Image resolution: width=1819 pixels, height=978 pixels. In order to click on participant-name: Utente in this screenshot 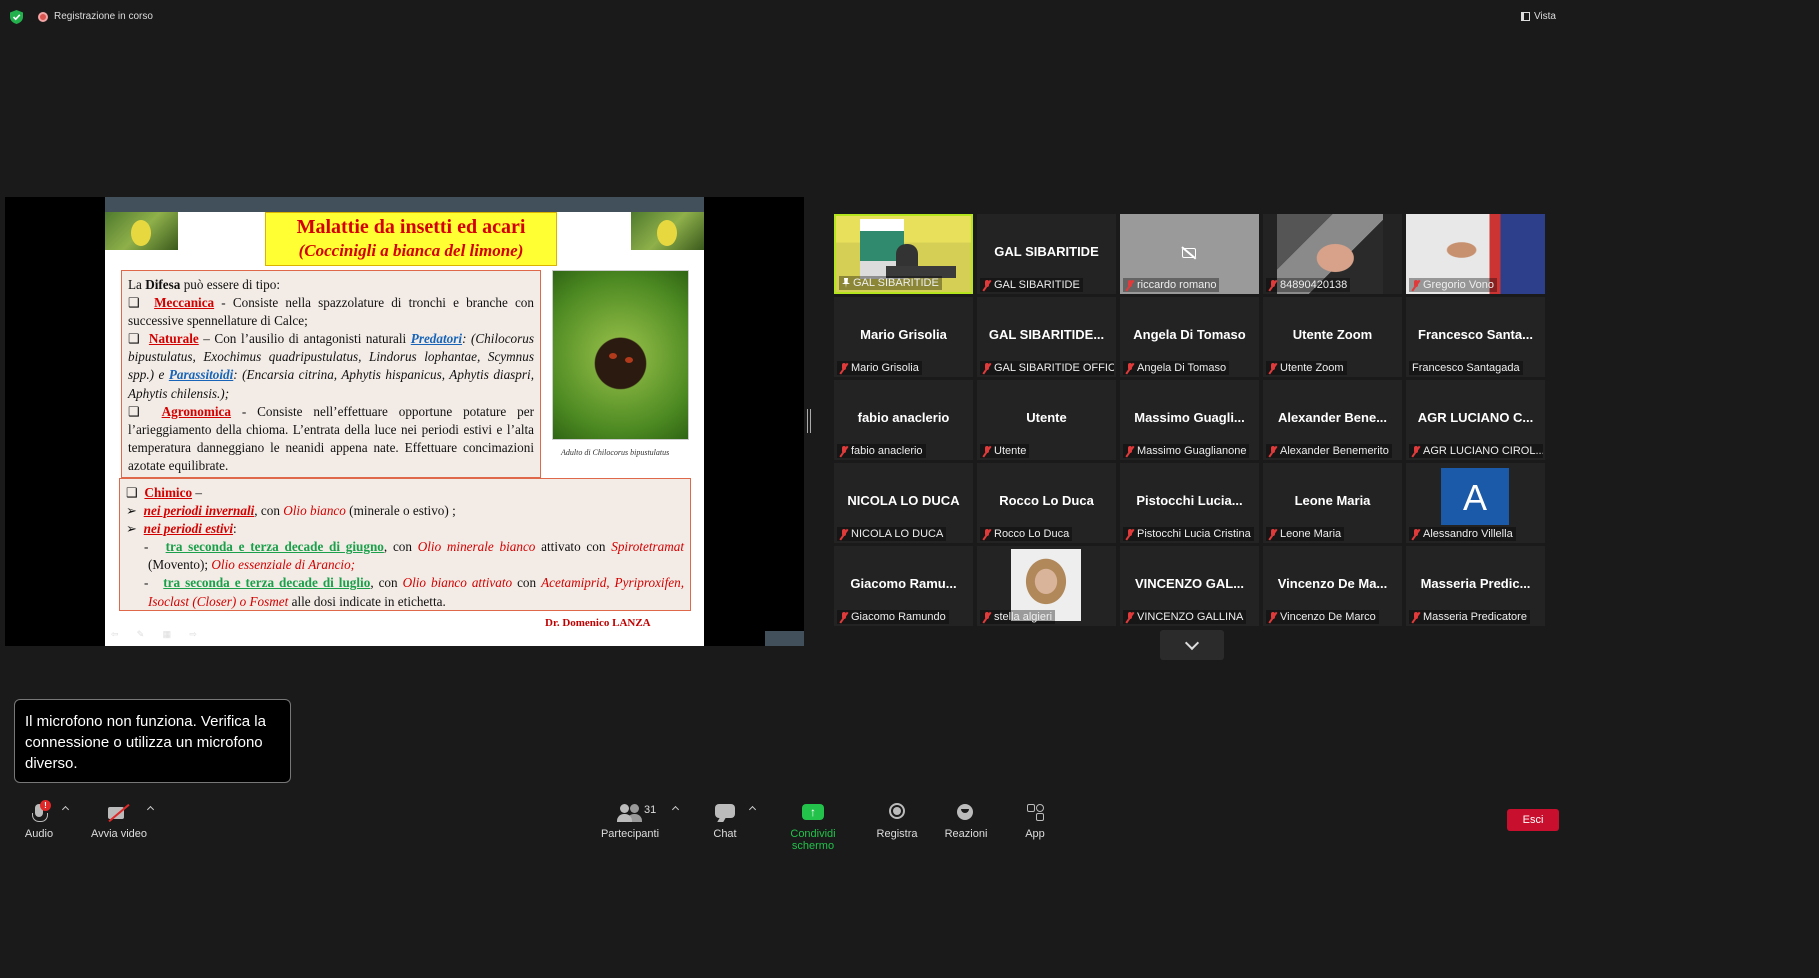, I will do `click(1010, 451)`.